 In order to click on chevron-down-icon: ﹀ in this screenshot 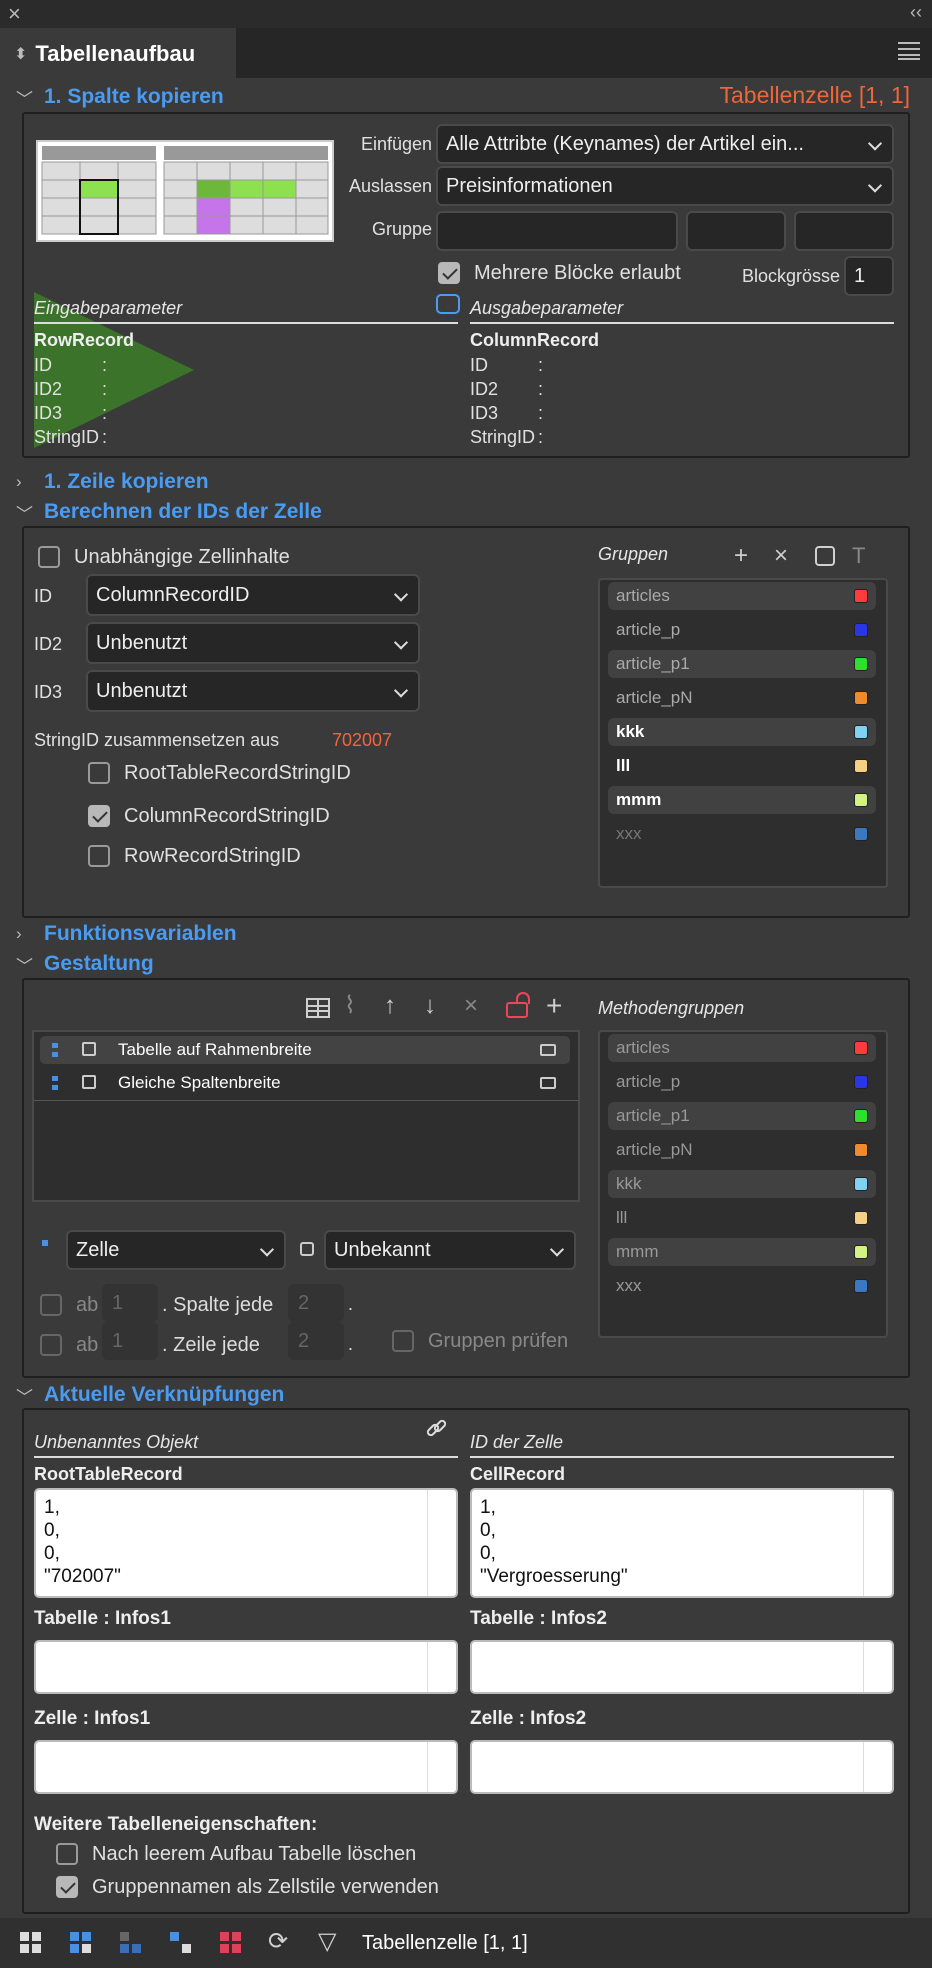, I will do `click(24, 1397)`.